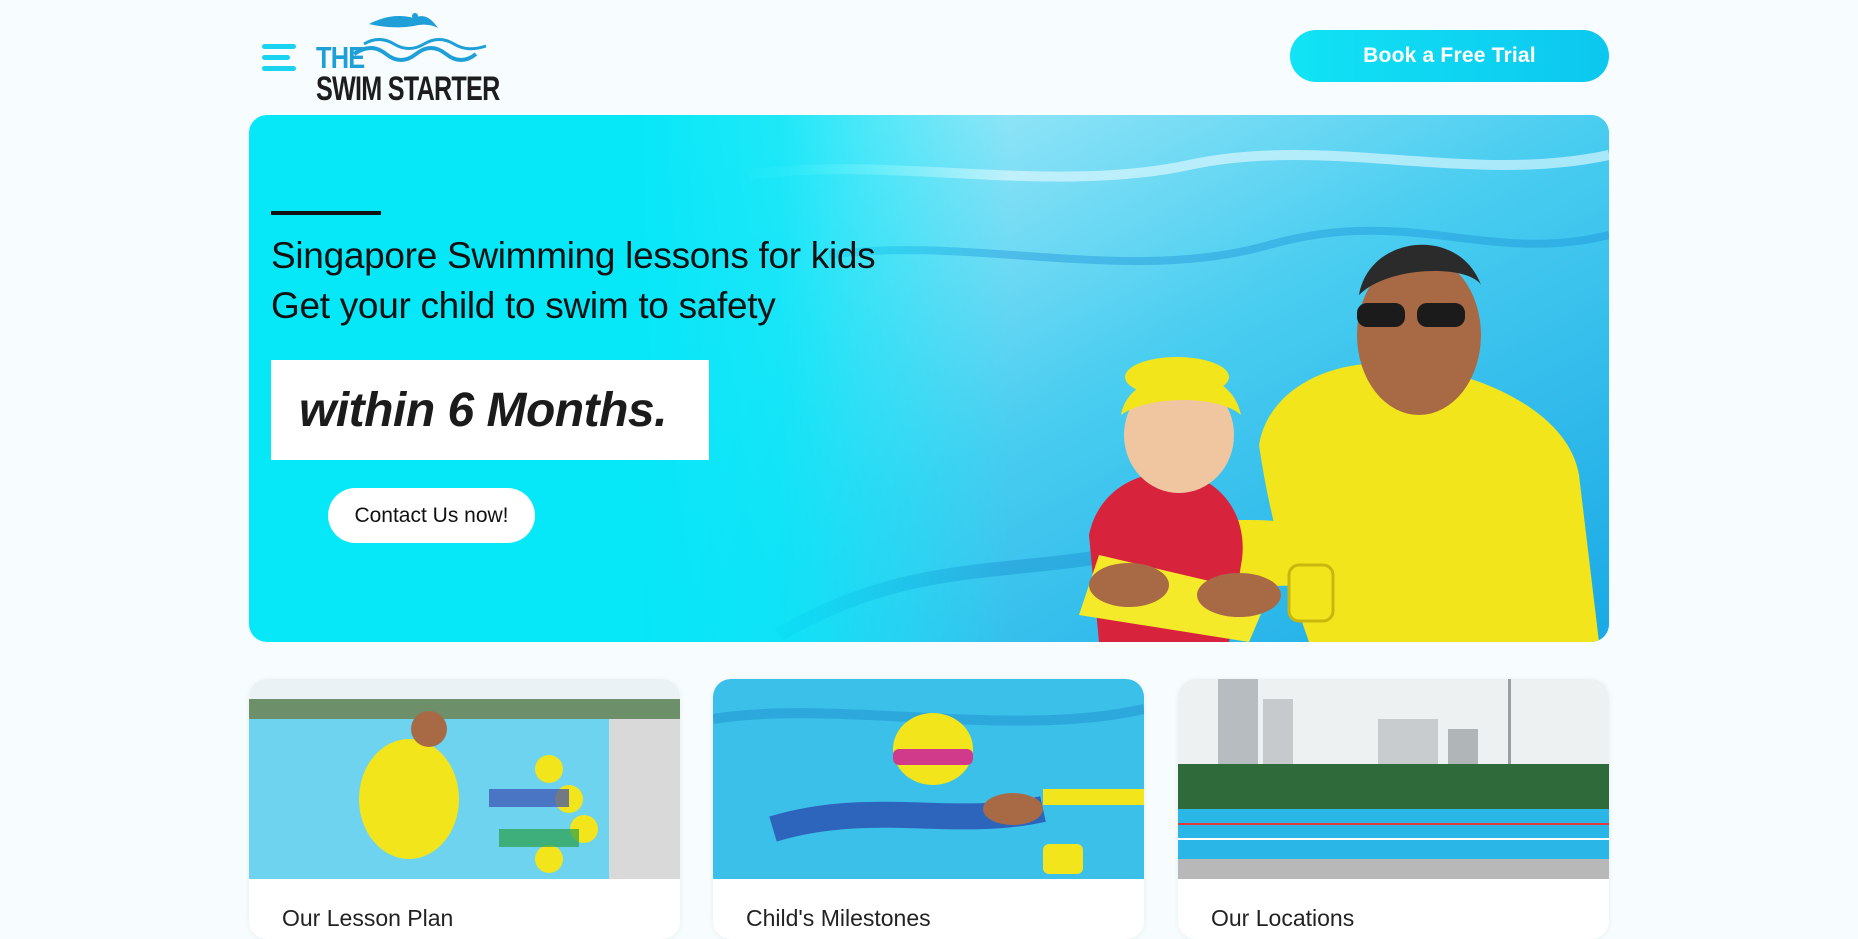 This screenshot has height=939, width=1858. I want to click on card-title: Child's Milestones, so click(838, 918).